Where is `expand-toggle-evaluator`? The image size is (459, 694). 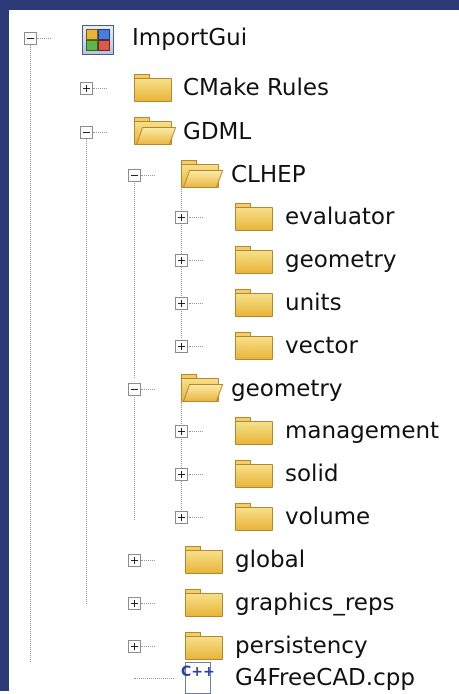 expand-toggle-evaluator is located at coordinates (181, 217).